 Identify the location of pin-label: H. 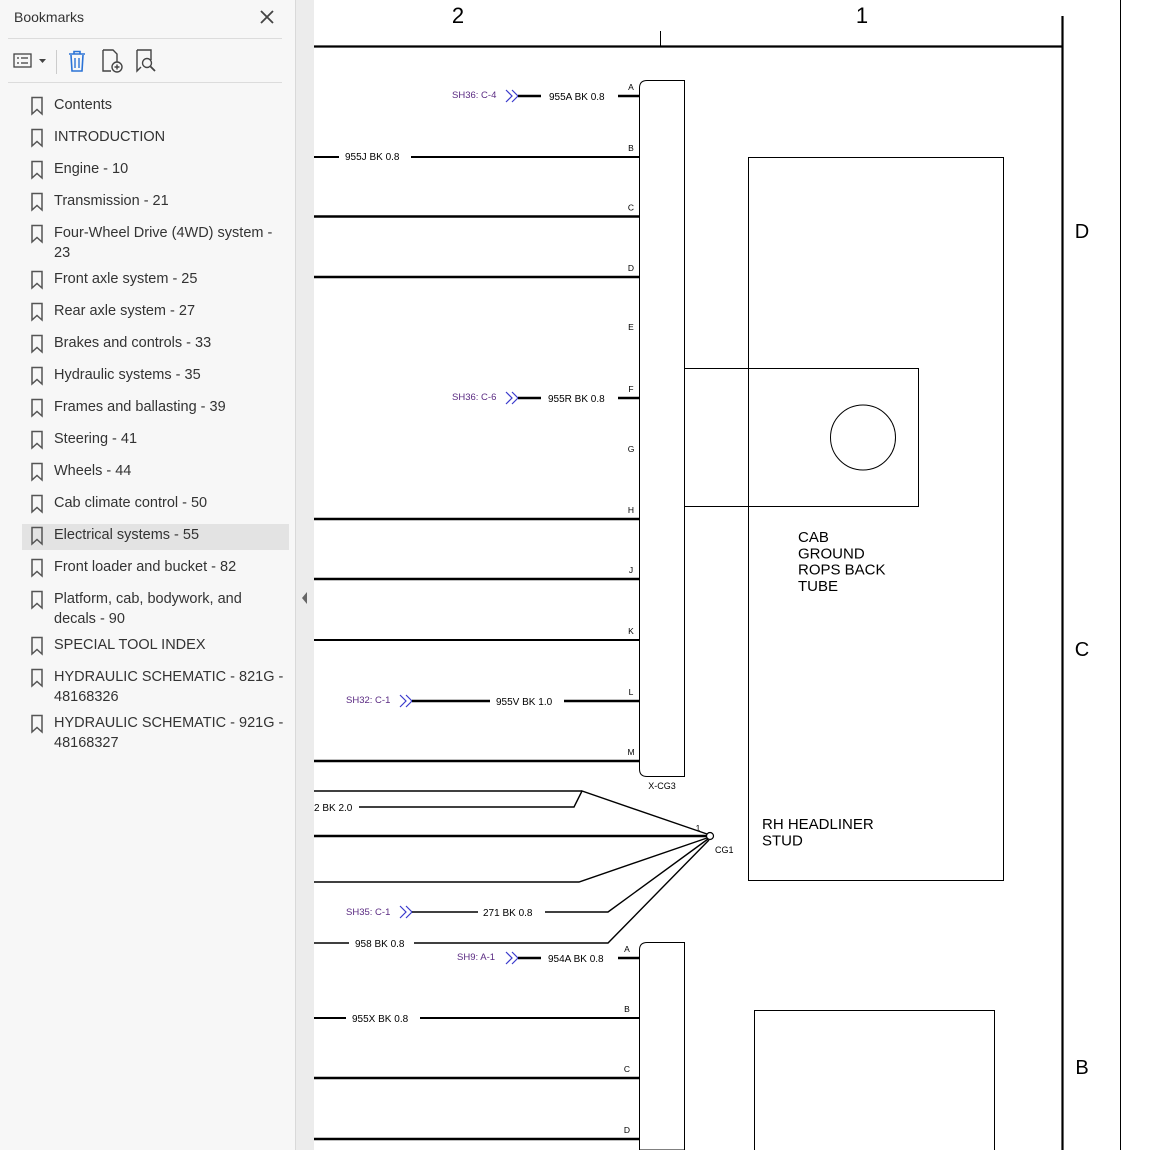
(631, 510).